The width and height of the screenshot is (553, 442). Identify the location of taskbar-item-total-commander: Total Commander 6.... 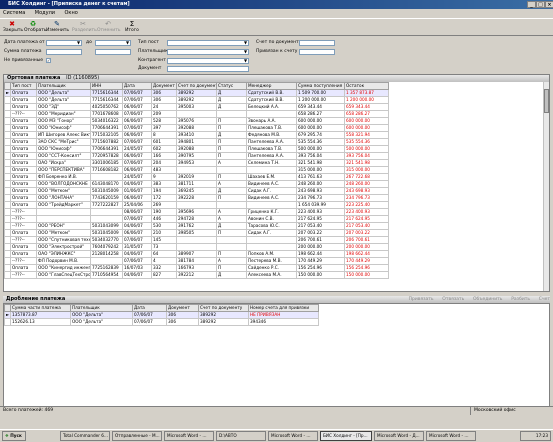
(85, 436).